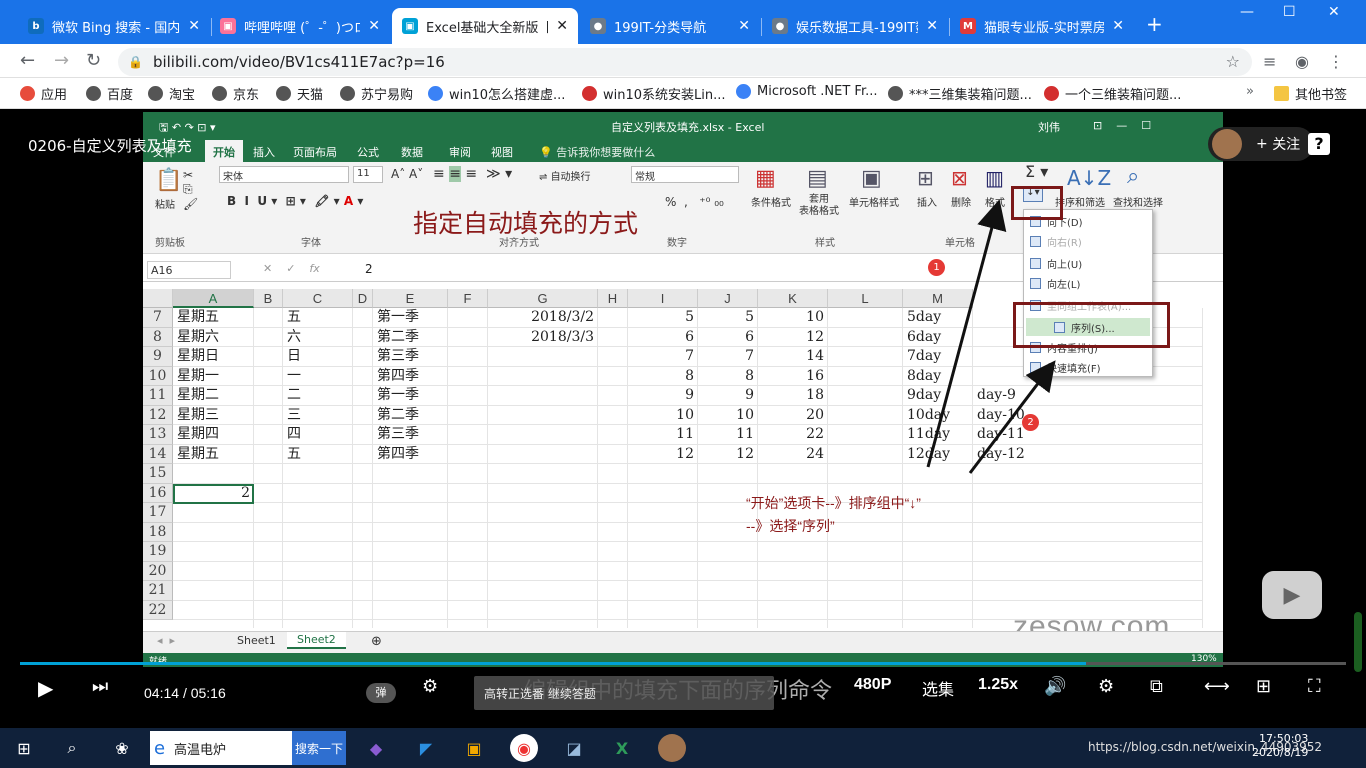  What do you see at coordinates (938, 688) in the screenshot?
I see `episodes-button: 选集` at bounding box center [938, 688].